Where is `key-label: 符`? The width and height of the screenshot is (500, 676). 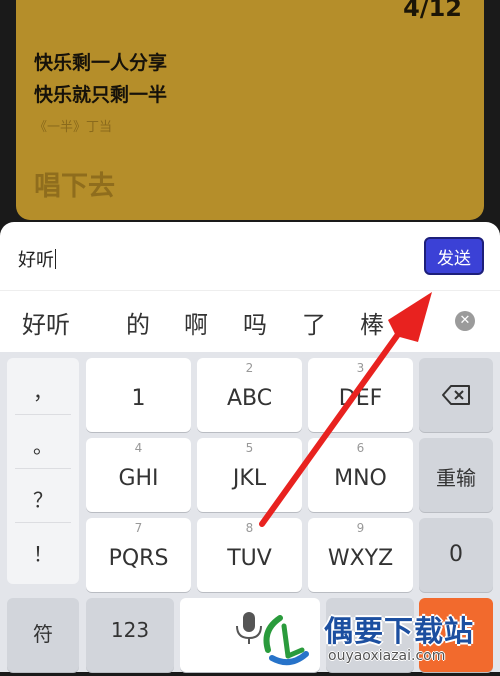
key-label: 符 is located at coordinates (43, 634).